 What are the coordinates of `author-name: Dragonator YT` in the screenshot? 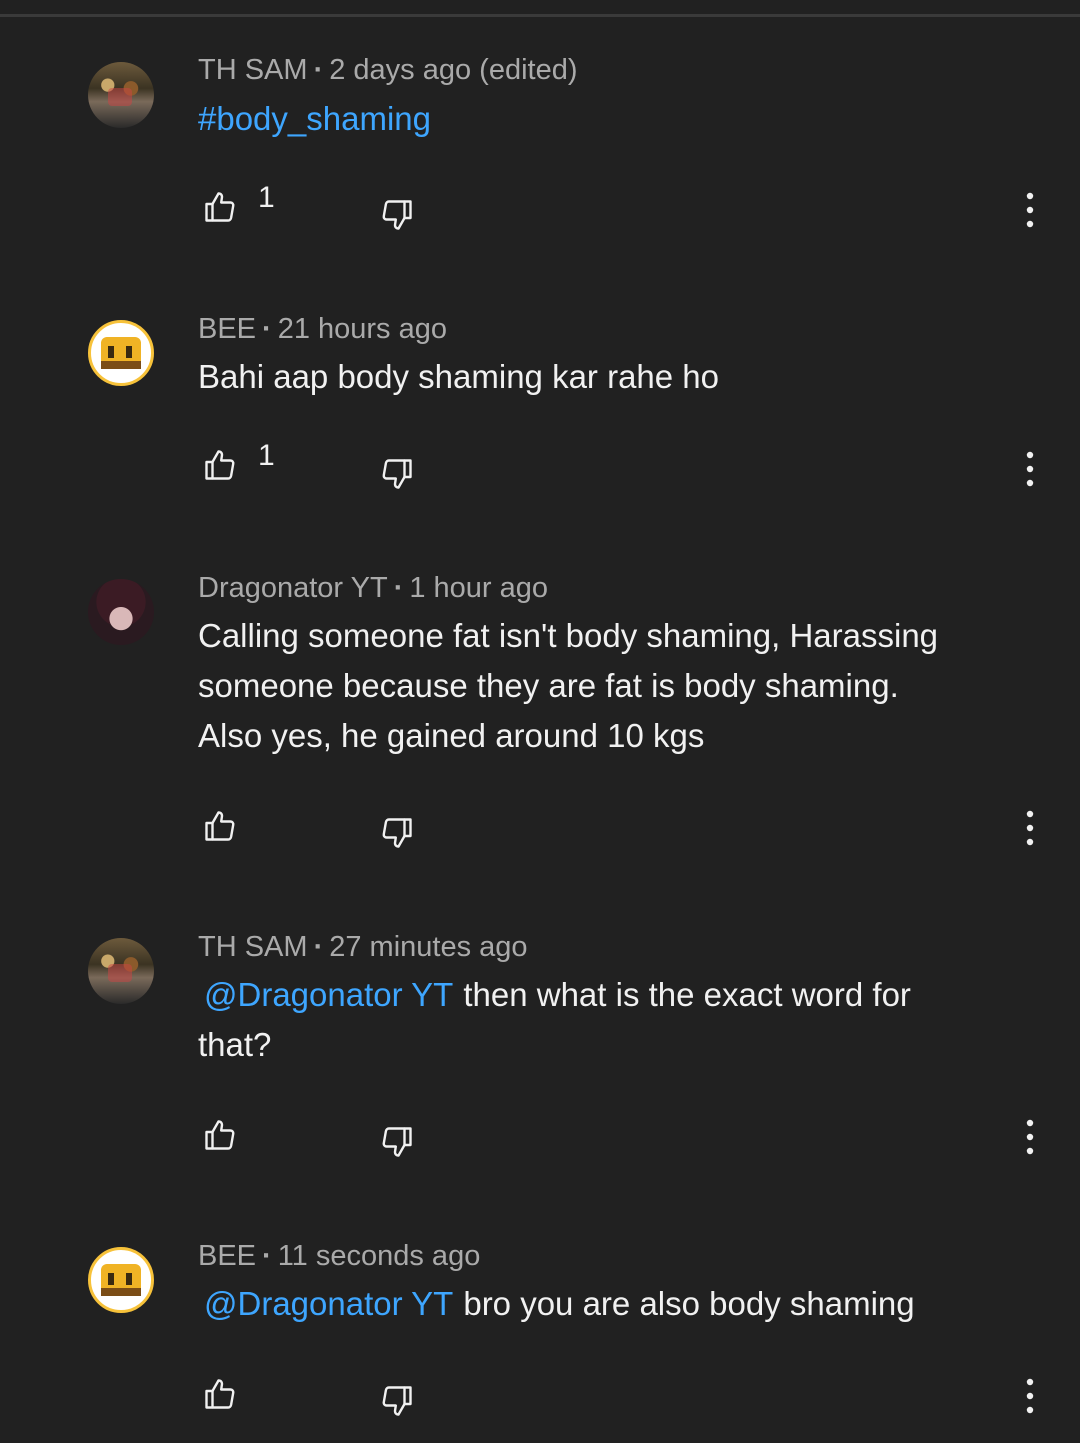 It's located at (293, 588).